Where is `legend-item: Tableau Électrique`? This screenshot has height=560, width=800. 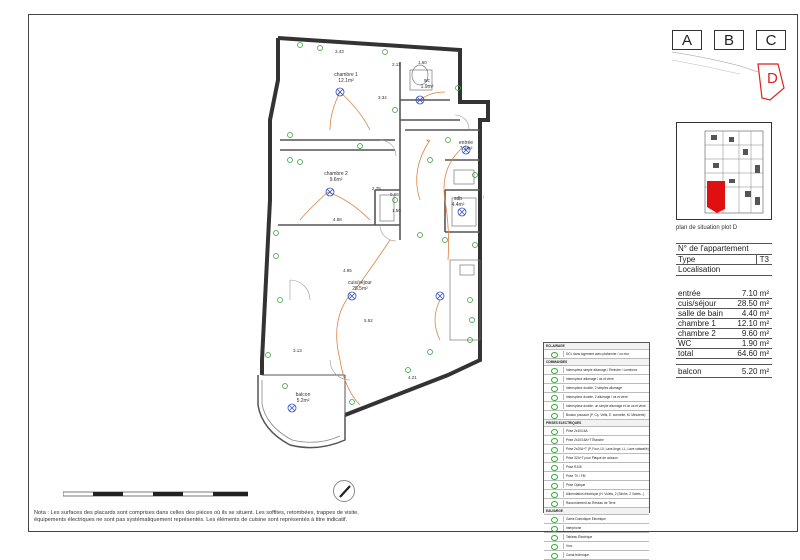 legend-item: Tableau Électrique is located at coordinates (596, 537).